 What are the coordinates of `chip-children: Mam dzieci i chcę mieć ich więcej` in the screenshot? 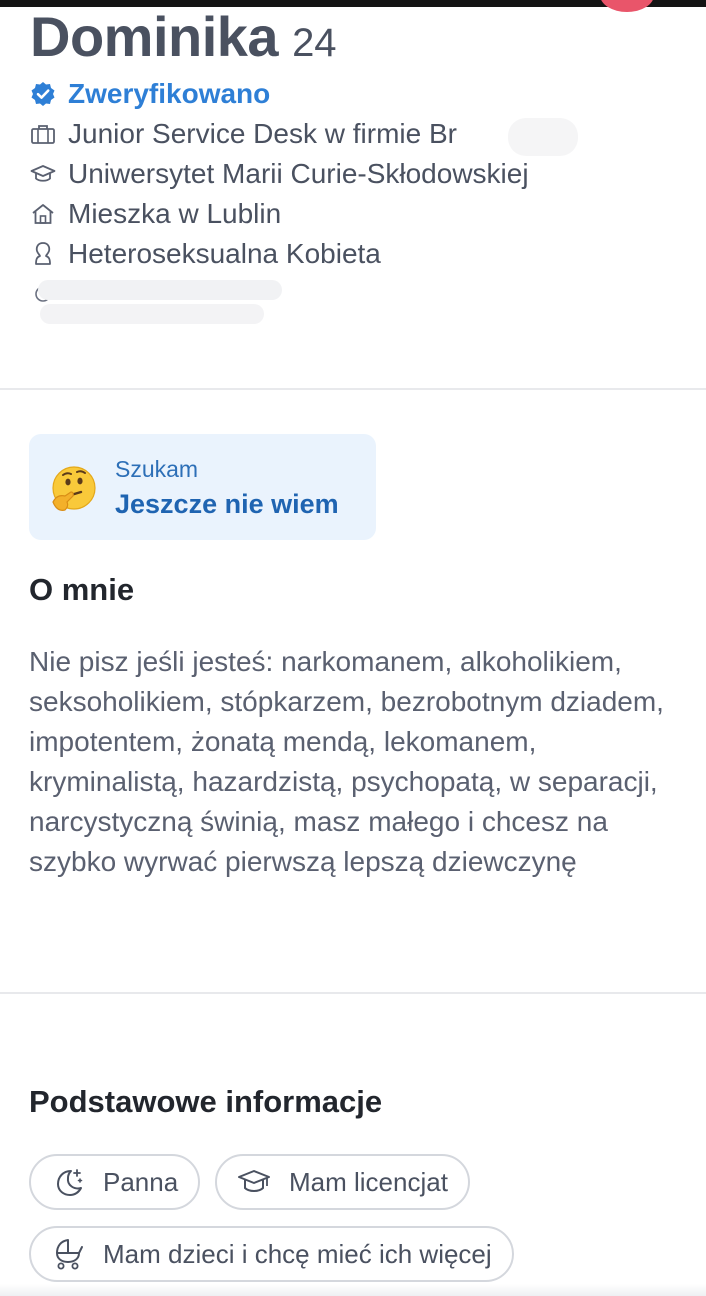 It's located at (271, 1254).